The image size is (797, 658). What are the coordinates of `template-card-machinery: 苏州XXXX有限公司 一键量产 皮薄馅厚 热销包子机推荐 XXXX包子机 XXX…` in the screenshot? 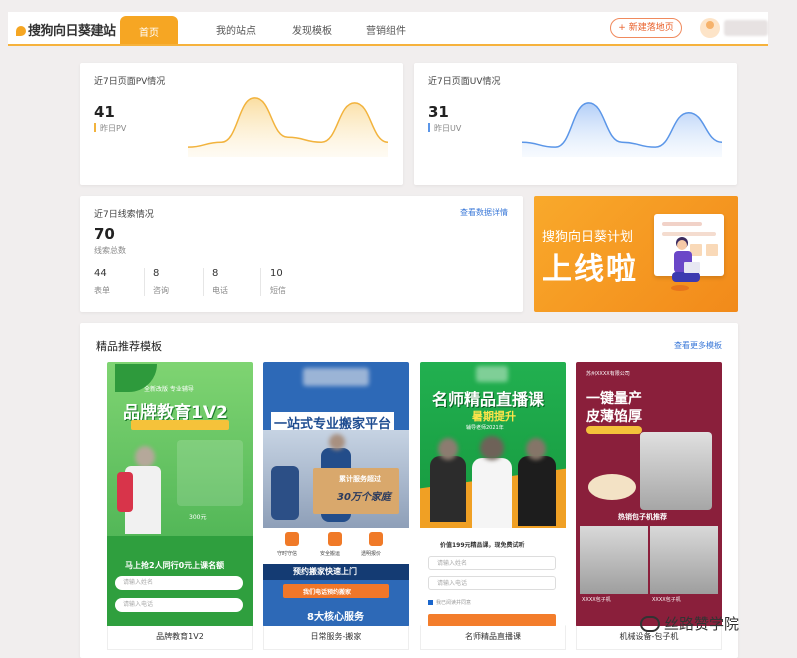 It's located at (649, 494).